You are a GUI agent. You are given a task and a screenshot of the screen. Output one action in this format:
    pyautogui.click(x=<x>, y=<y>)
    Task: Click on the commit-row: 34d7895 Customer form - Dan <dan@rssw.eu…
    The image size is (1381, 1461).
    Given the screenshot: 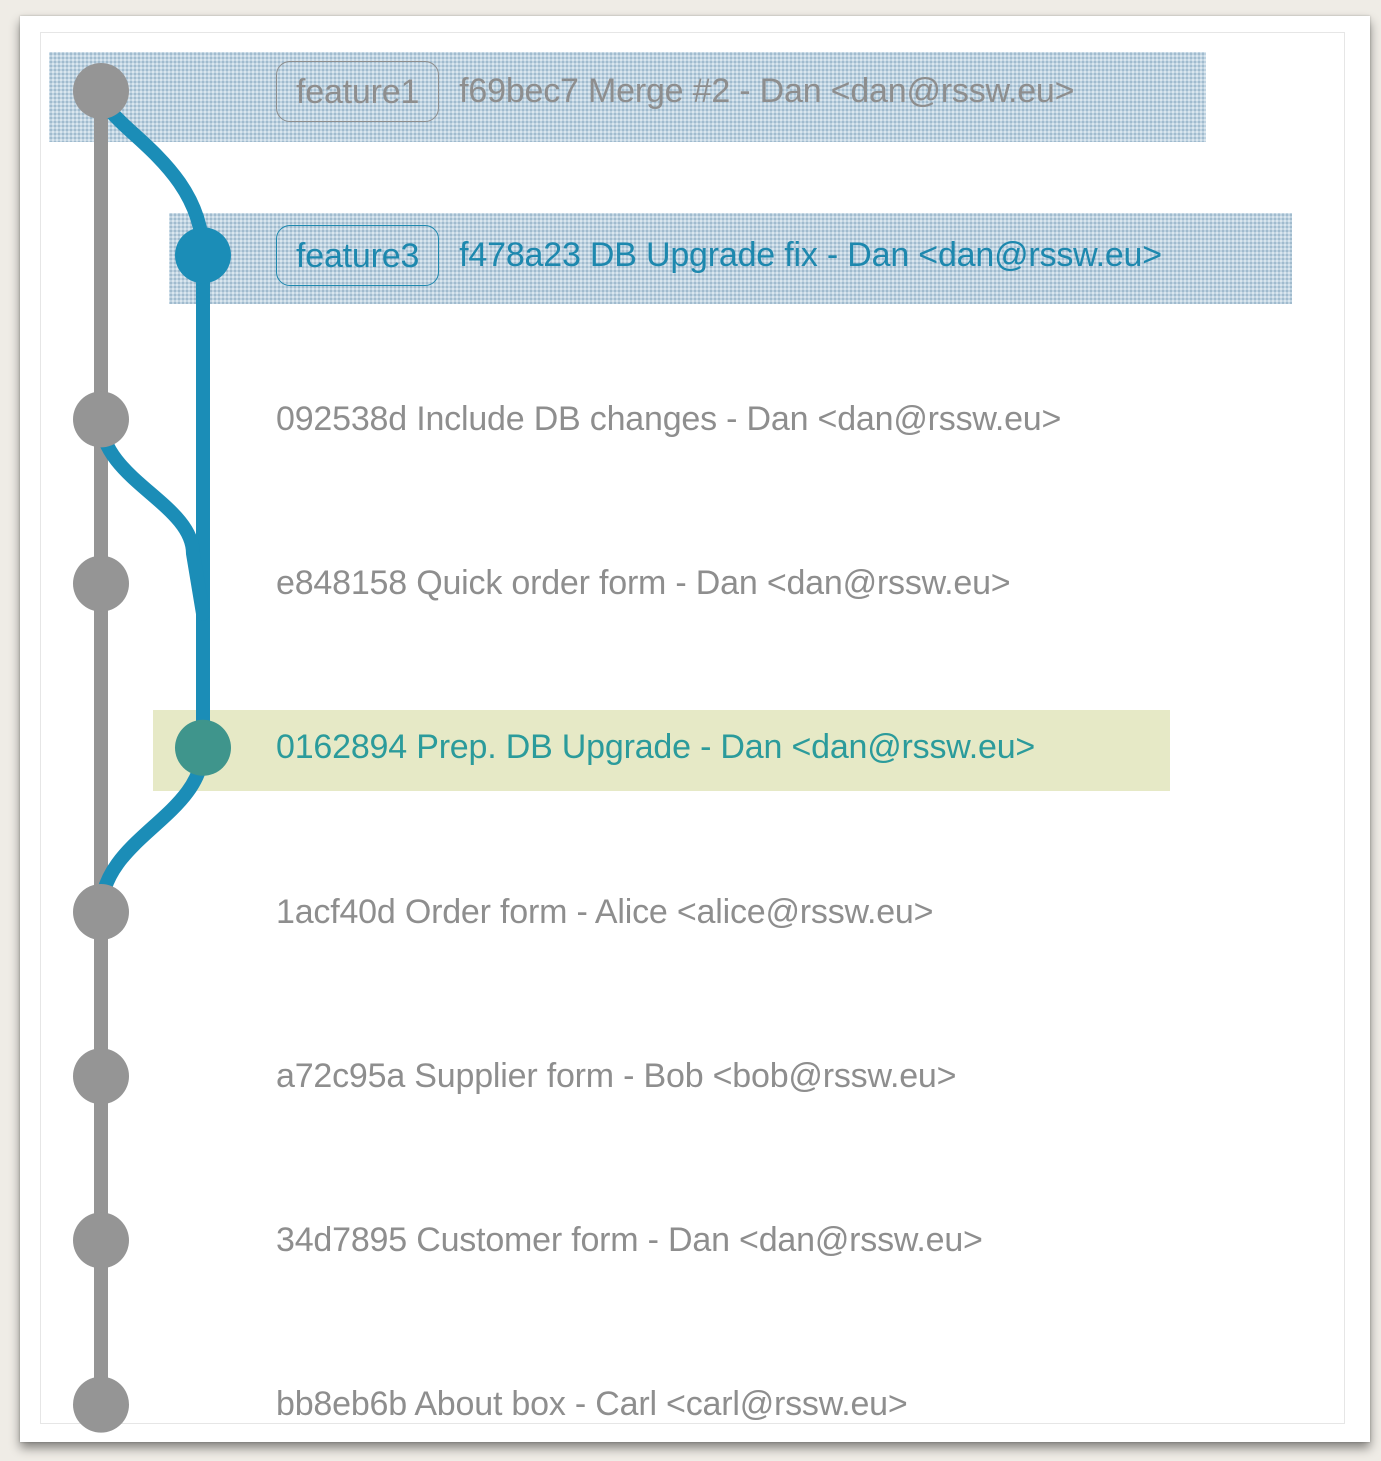 What is the action you would take?
    pyautogui.click(x=629, y=1240)
    